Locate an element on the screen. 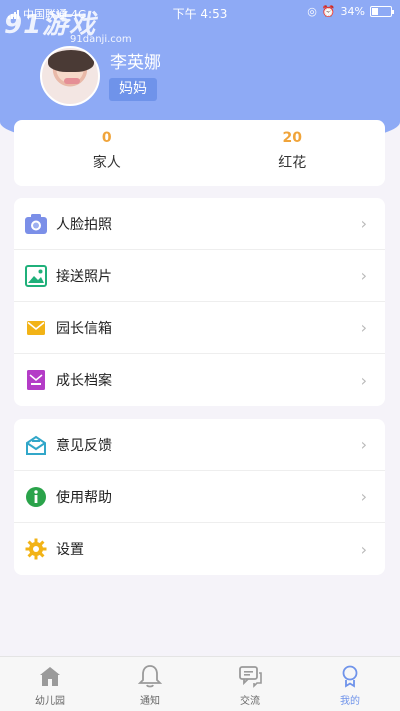 This screenshot has height=711, width=400. menu-item-help: 使用帮助 › is located at coordinates (199, 497).